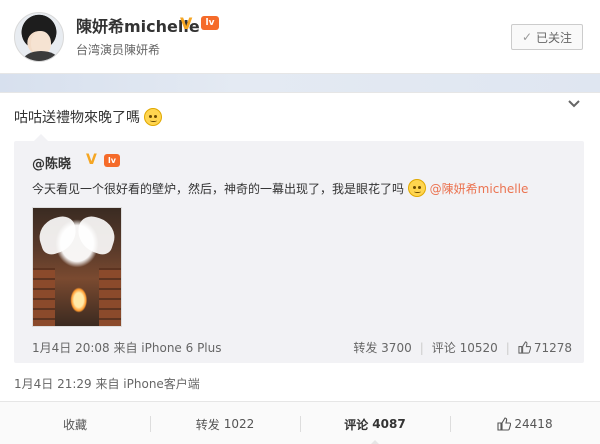 The height and width of the screenshot is (444, 600). Describe the element at coordinates (58, 235) in the screenshot. I see `photo-wing-left` at that location.